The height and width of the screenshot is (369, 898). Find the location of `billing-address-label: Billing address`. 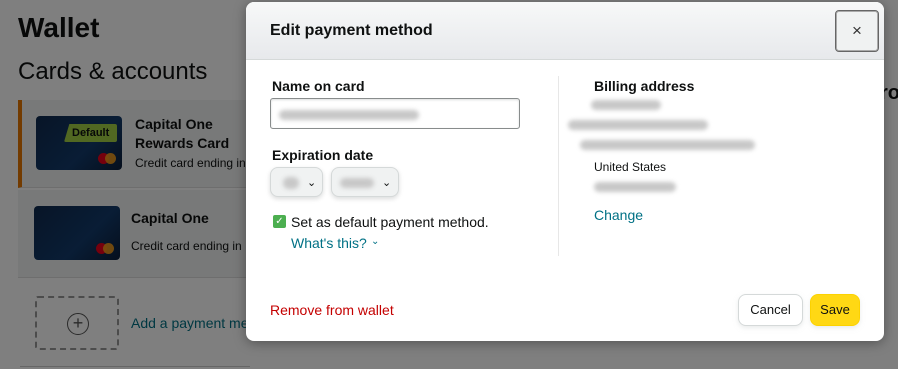

billing-address-label: Billing address is located at coordinates (644, 86).